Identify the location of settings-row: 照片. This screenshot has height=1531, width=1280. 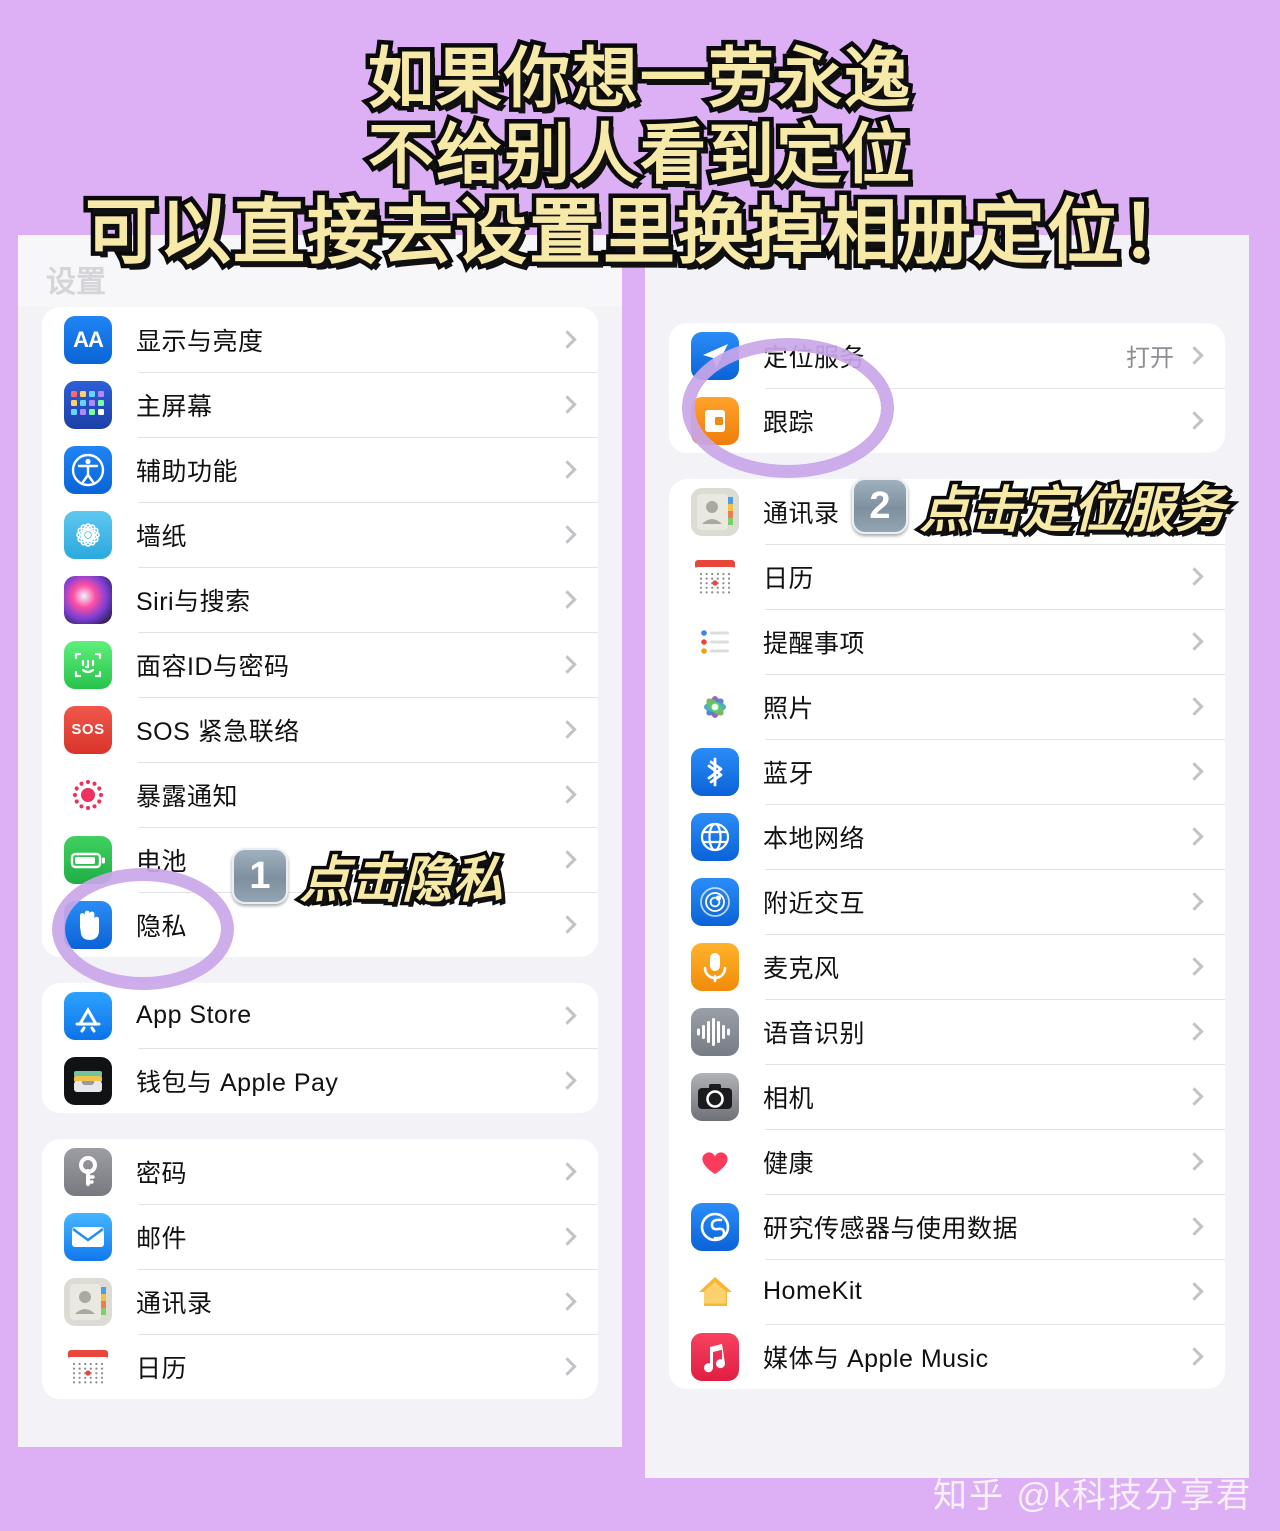
(947, 706).